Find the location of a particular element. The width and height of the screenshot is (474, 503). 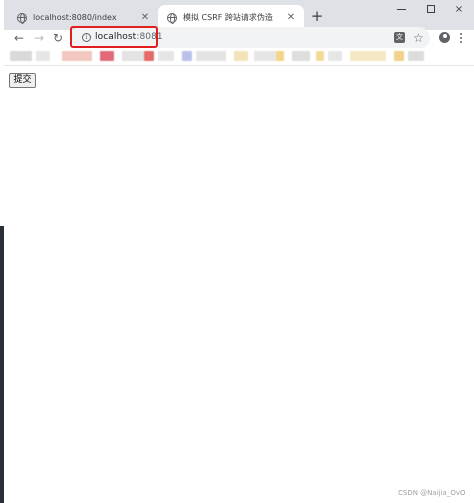

bookmark-star-icon: ☆ is located at coordinates (418, 38).